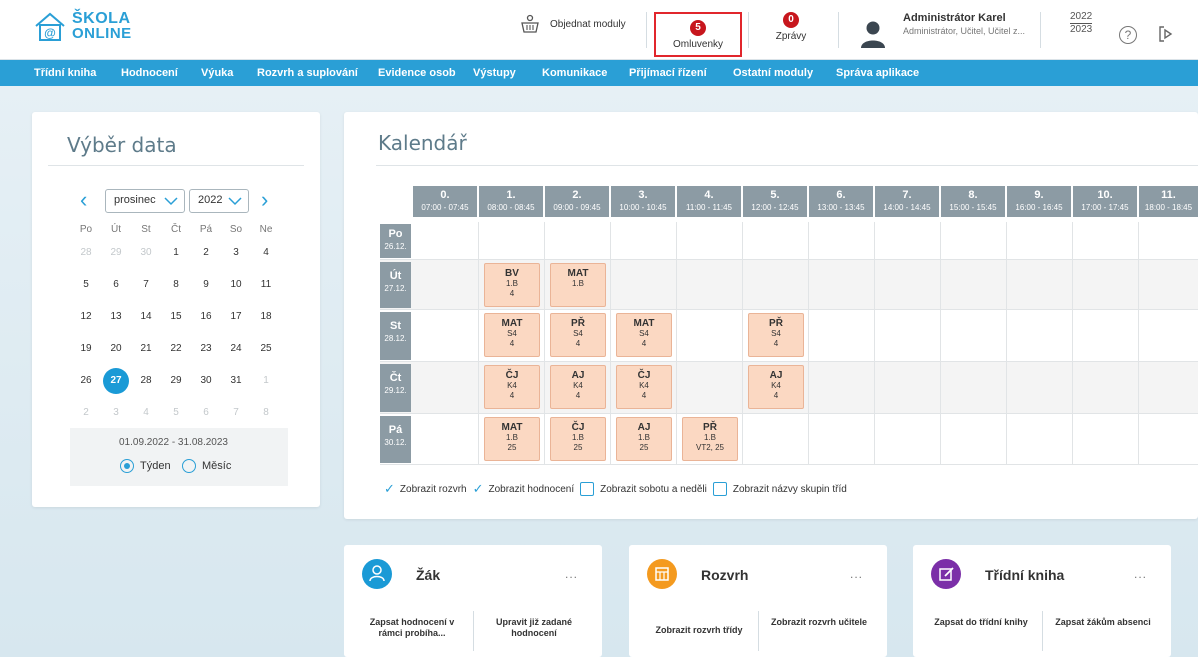 The width and height of the screenshot is (1198, 657). Describe the element at coordinates (668, 73) in the screenshot. I see `nav-prijimaci-rizeni: Přijímací řízení` at that location.